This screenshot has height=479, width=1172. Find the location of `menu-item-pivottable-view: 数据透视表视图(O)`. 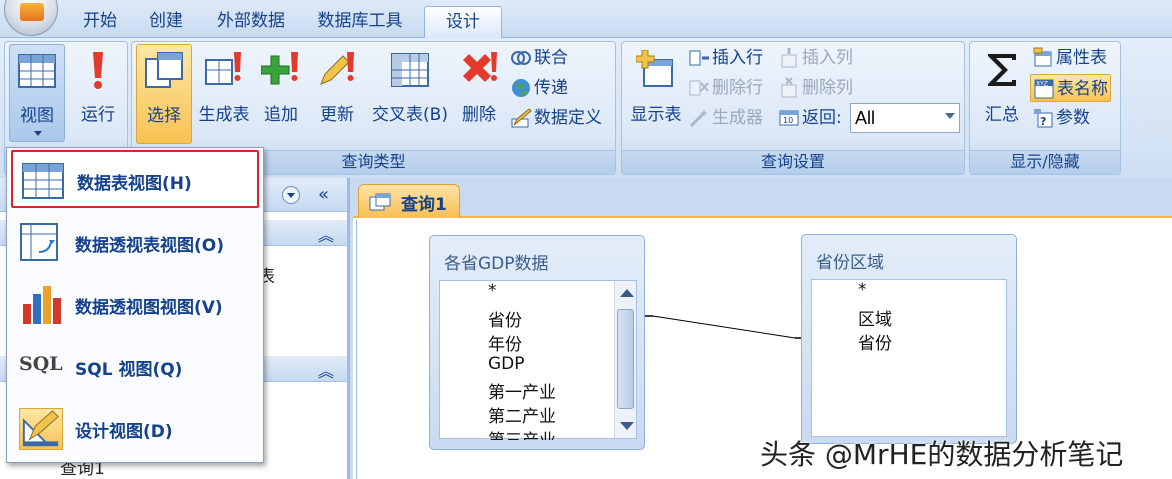

menu-item-pivottable-view: 数据透视表视图(O) is located at coordinates (135, 243).